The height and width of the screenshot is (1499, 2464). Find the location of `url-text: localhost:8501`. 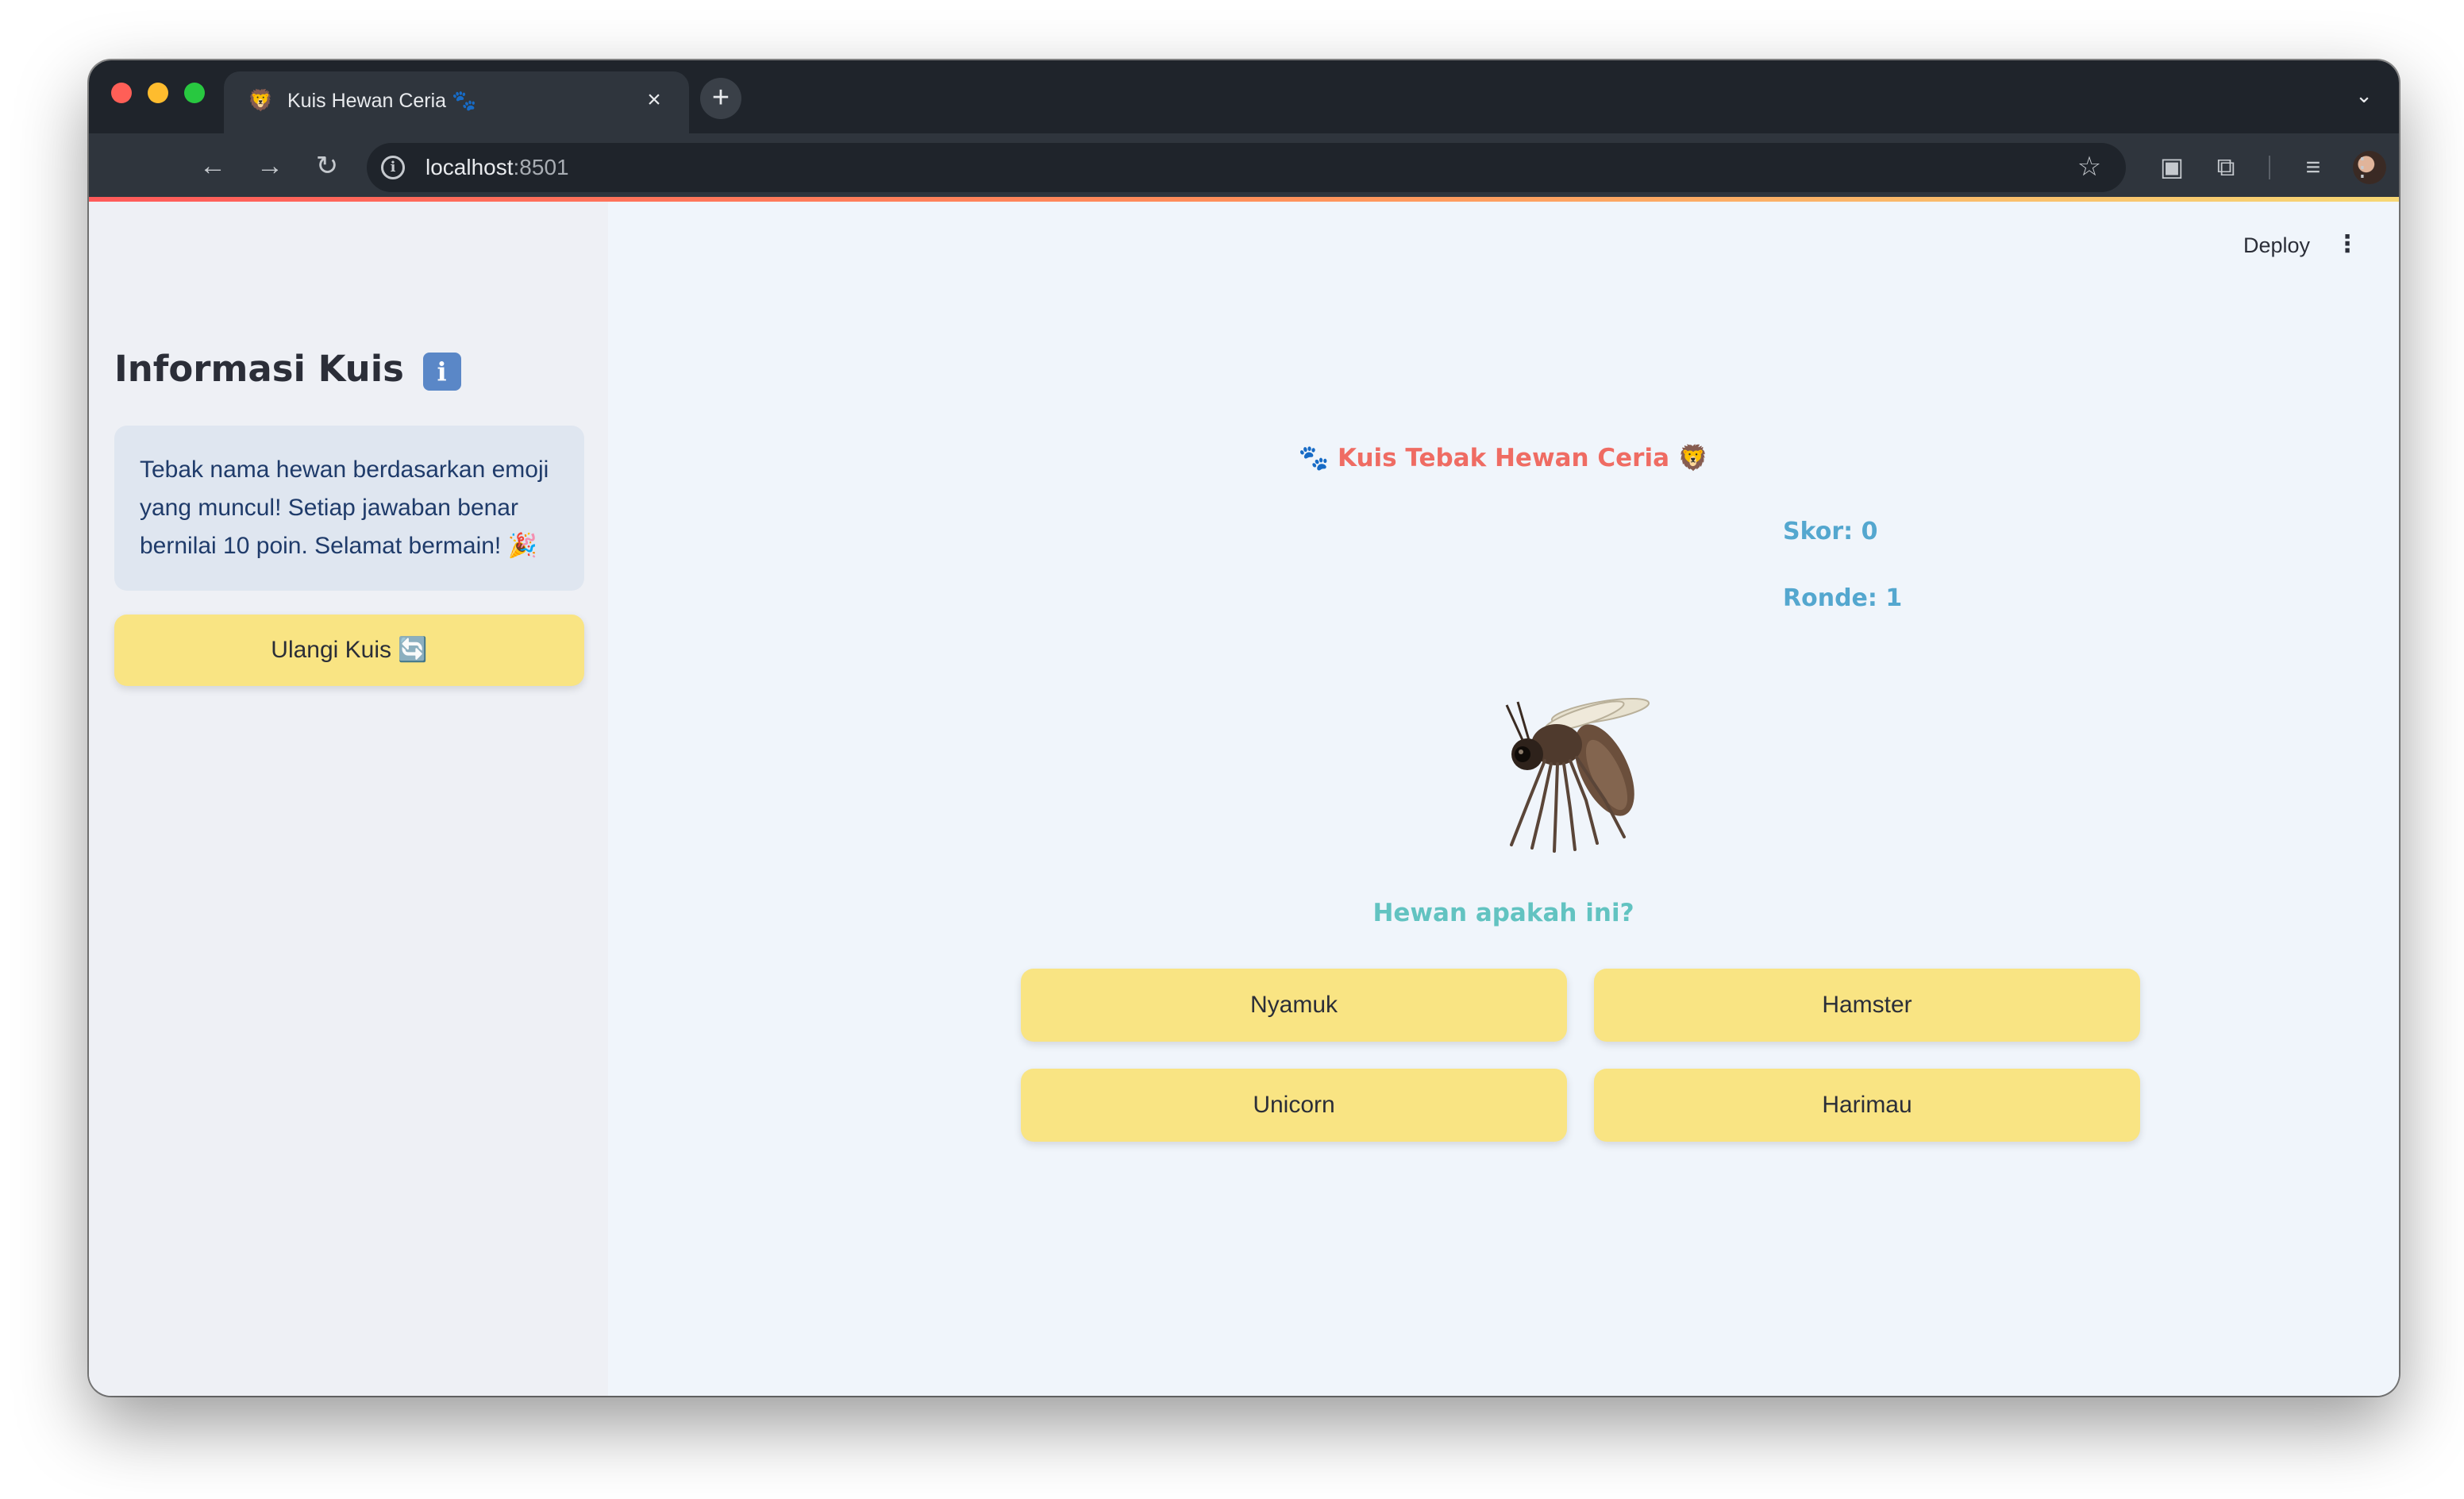

url-text: localhost:8501 is located at coordinates (497, 167).